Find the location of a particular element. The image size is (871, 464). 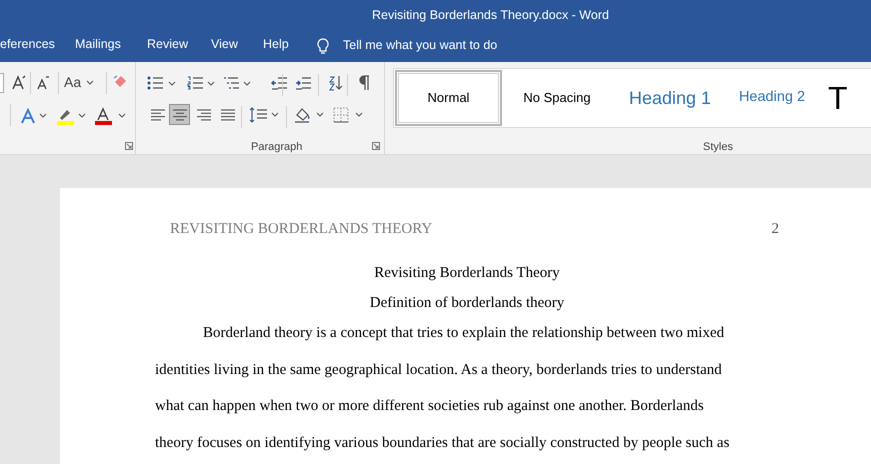

multilevel-list-icon is located at coordinates (231, 83).